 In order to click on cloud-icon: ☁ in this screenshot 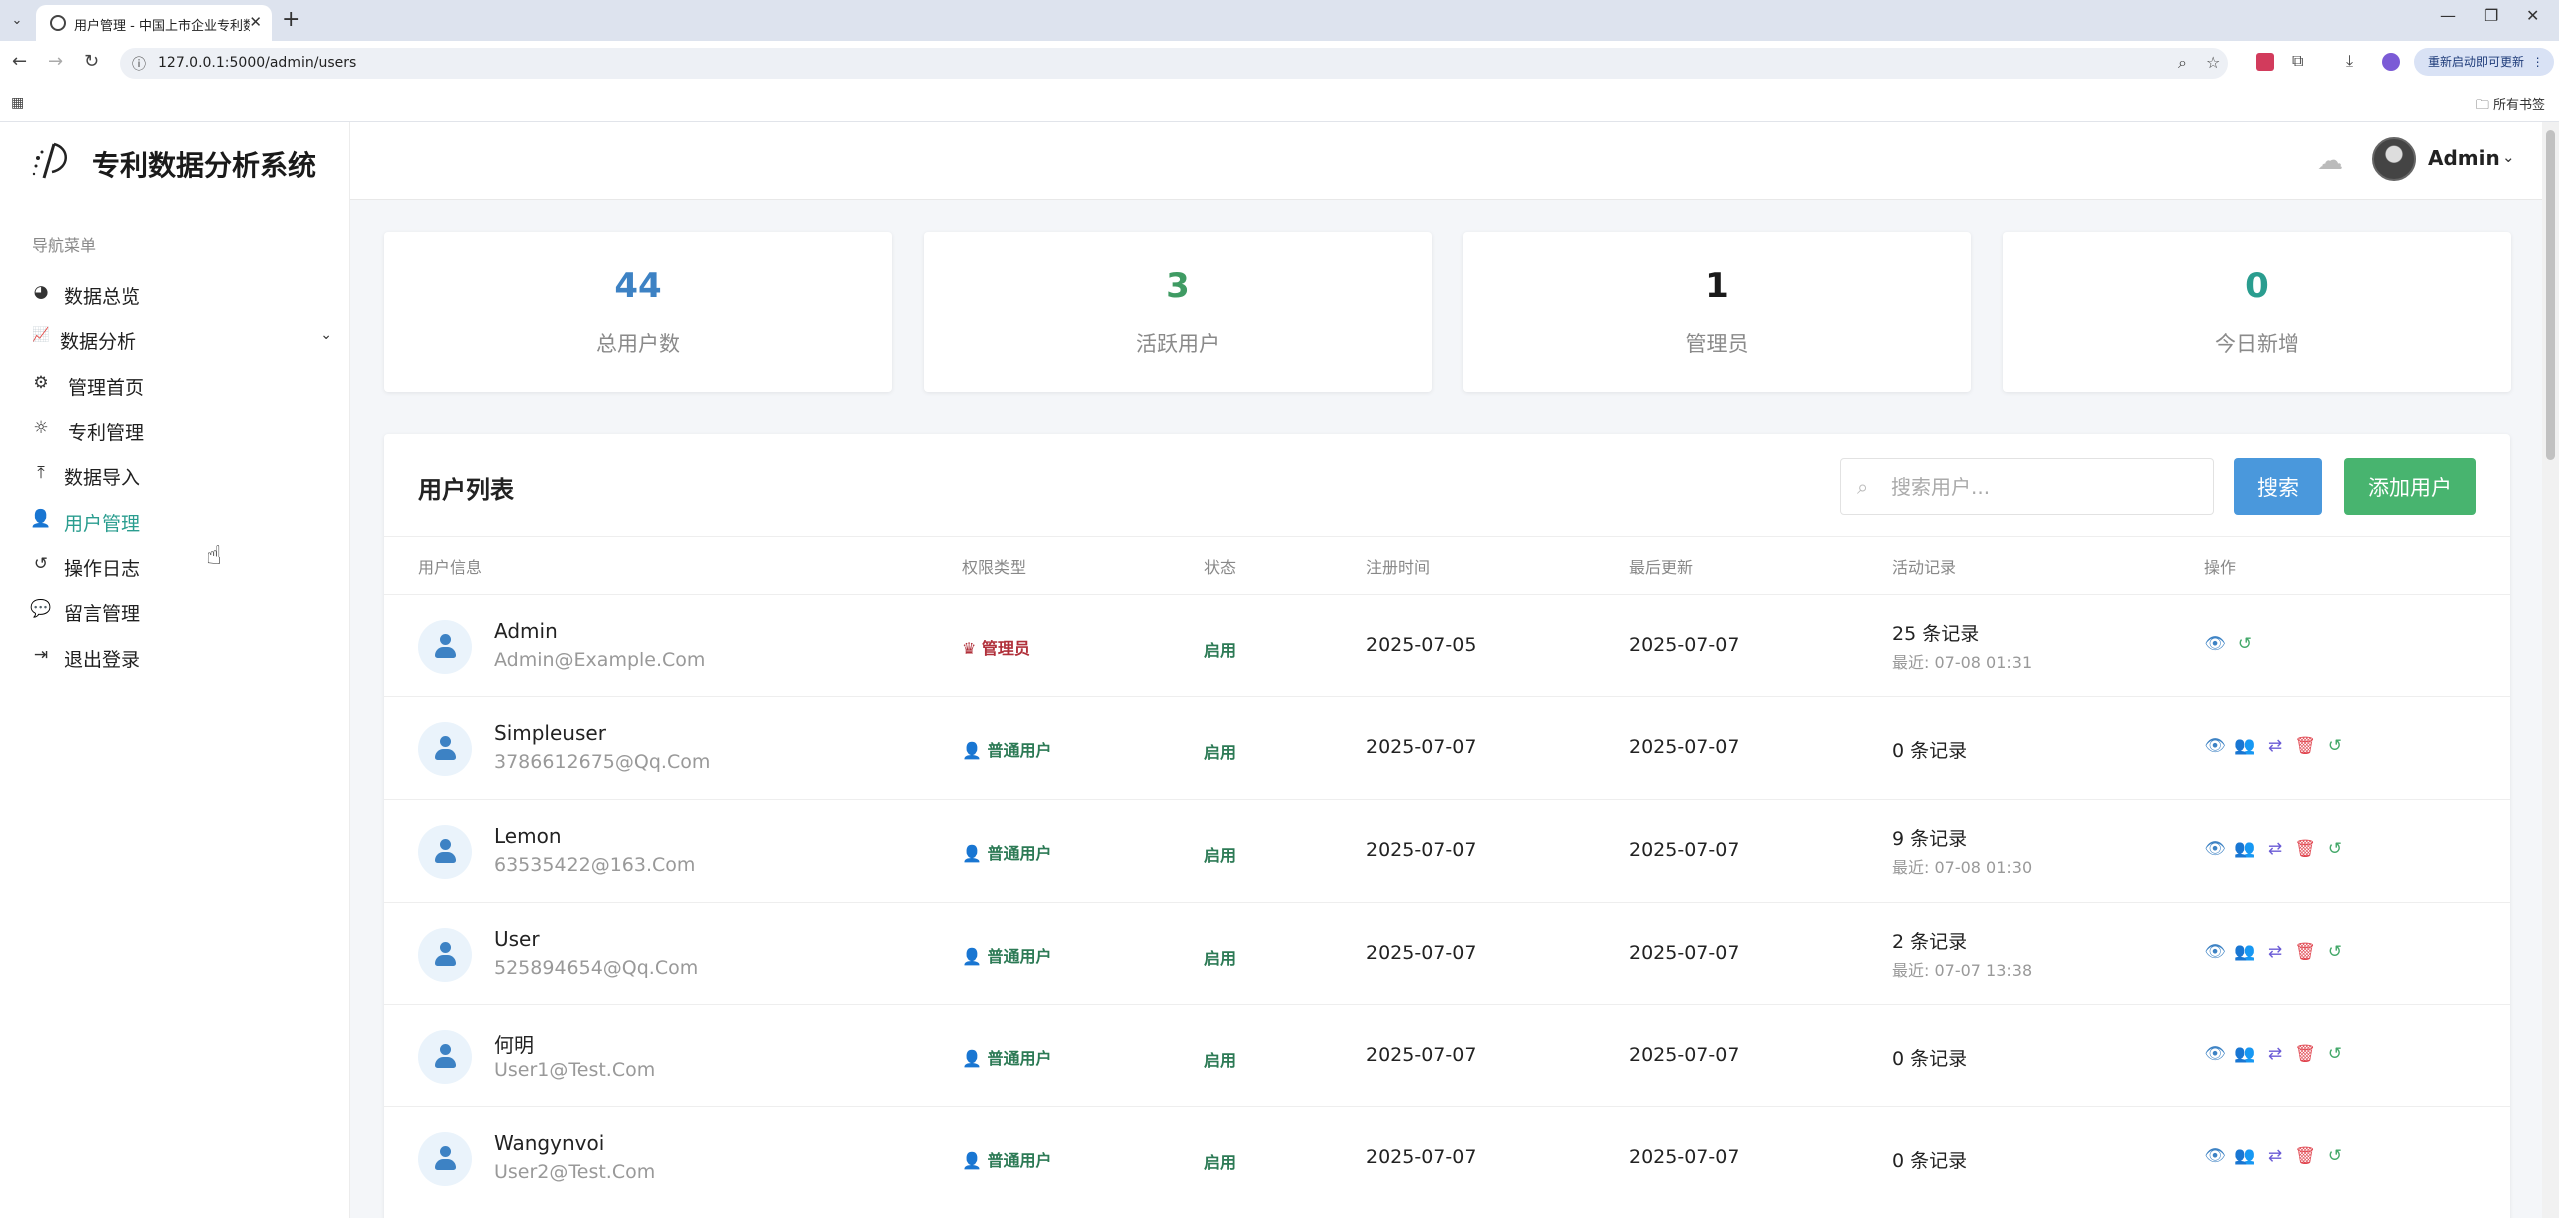, I will do `click(2330, 161)`.